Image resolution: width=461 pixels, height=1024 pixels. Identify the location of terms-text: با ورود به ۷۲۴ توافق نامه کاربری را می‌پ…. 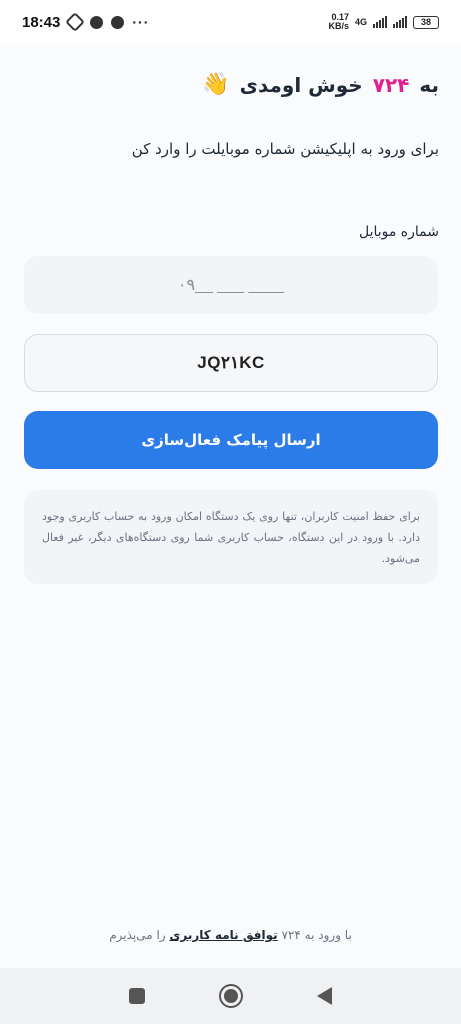
(230, 935).